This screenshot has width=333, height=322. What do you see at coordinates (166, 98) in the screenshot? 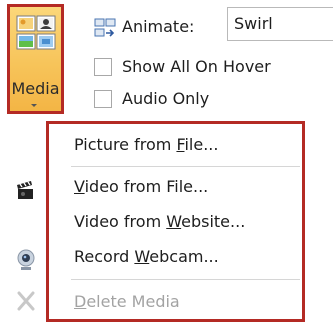
I see `audio-only-label: Audio Only` at bounding box center [166, 98].